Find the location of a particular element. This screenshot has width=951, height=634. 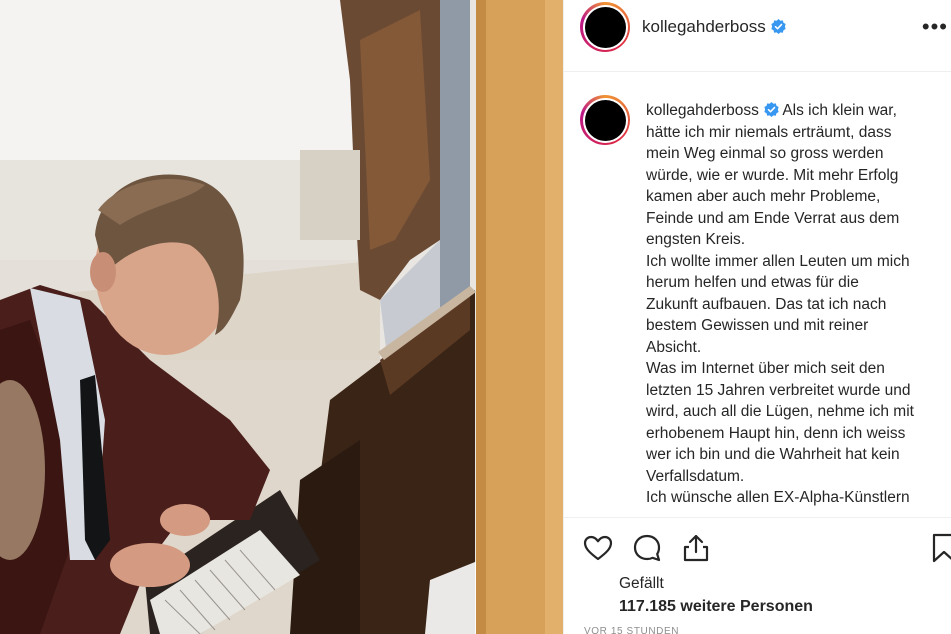

caption-line: herum helfen und etwas für die is located at coordinates (752, 282).